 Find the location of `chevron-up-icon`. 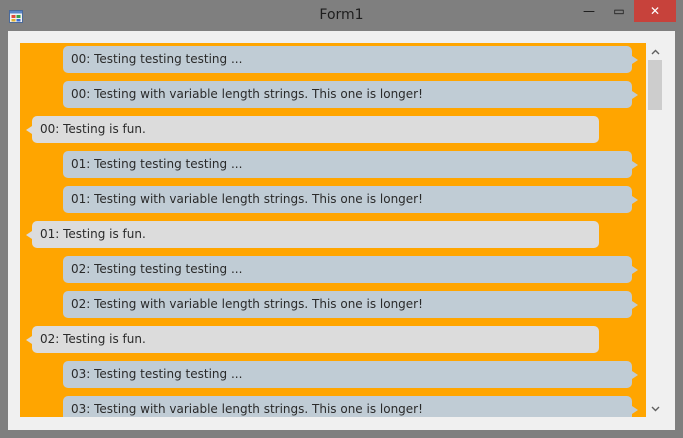

chevron-up-icon is located at coordinates (655, 51).